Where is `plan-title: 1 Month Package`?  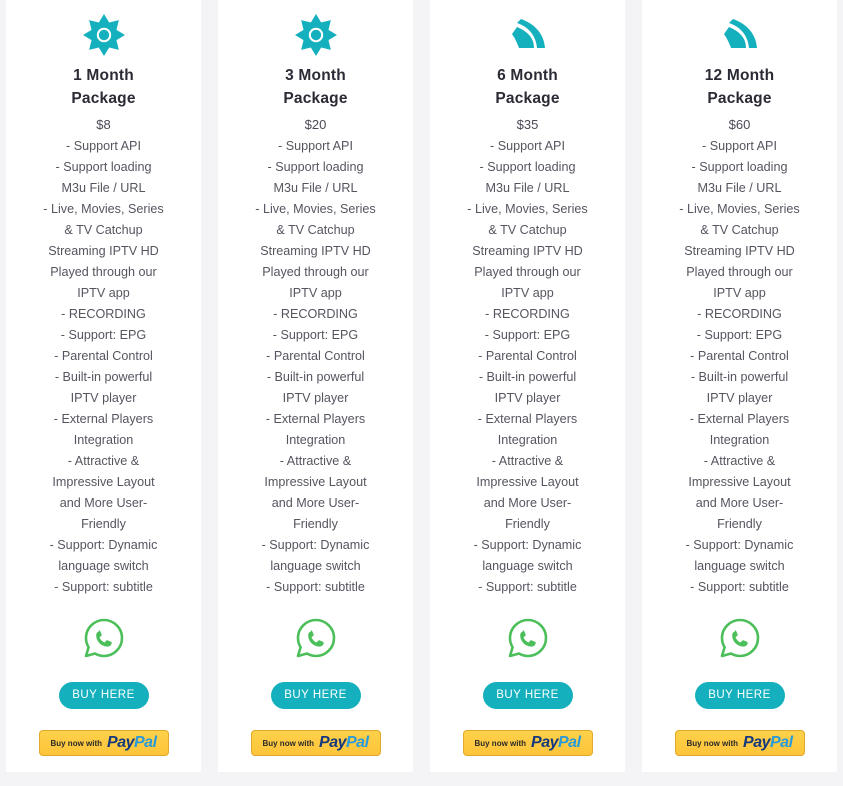
plan-title: 1 Month Package is located at coordinates (104, 87).